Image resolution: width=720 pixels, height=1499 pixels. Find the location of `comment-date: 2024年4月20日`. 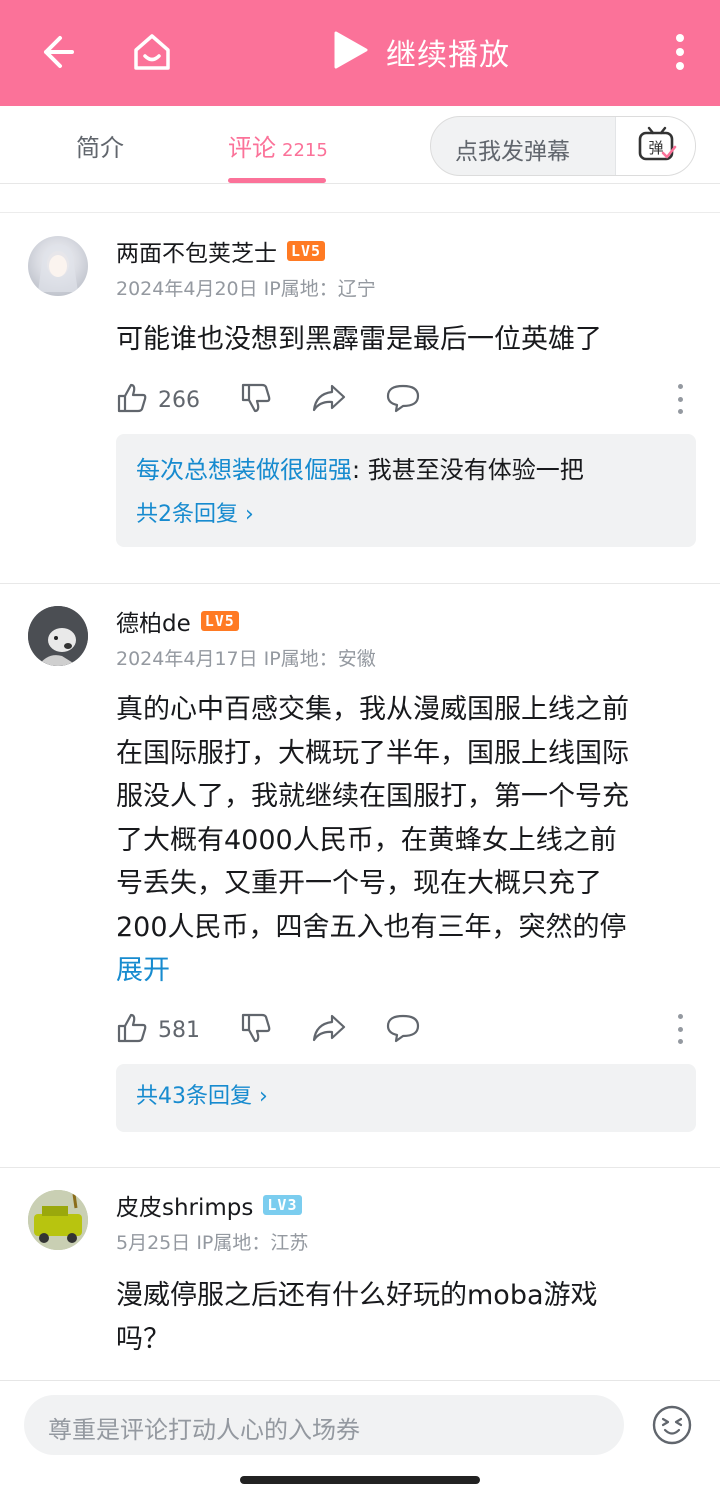

comment-date: 2024年4月20日 is located at coordinates (187, 289).